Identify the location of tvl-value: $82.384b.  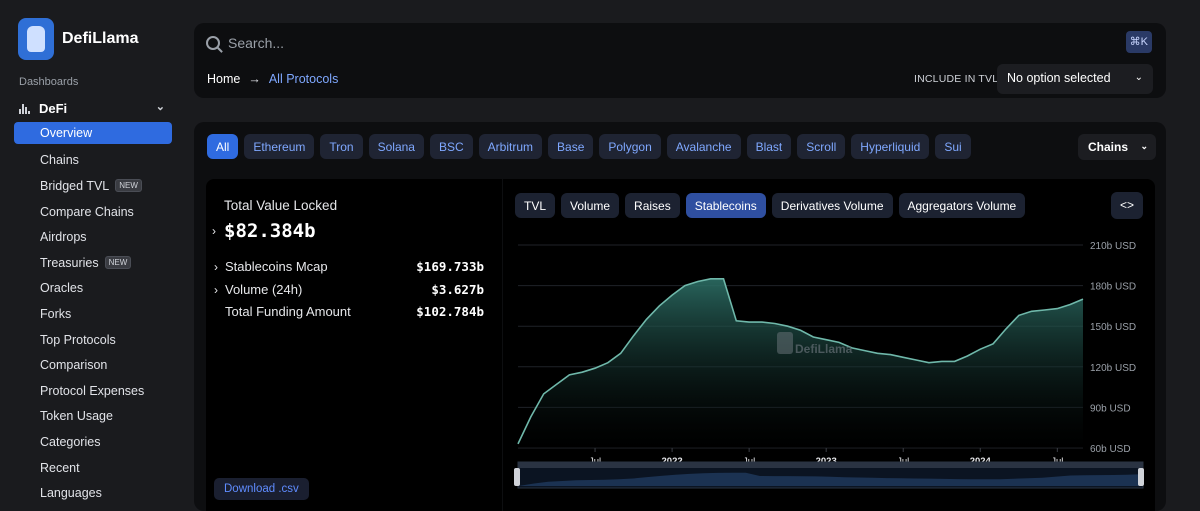
(270, 231).